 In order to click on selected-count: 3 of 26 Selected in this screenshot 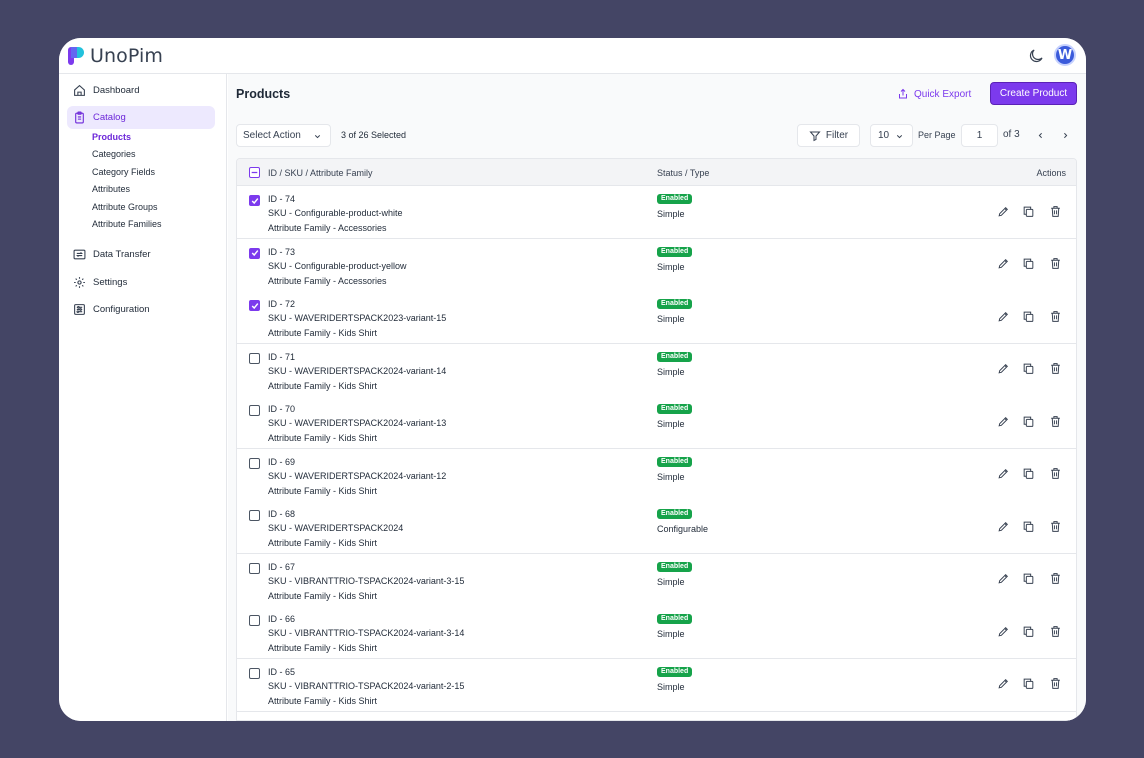, I will do `click(374, 135)`.